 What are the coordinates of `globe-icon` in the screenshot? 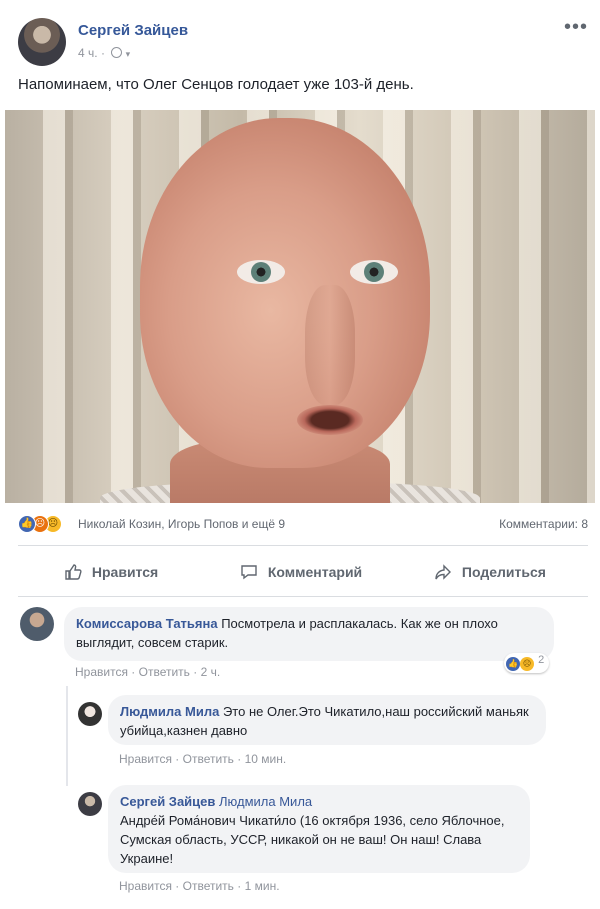 It's located at (117, 52).